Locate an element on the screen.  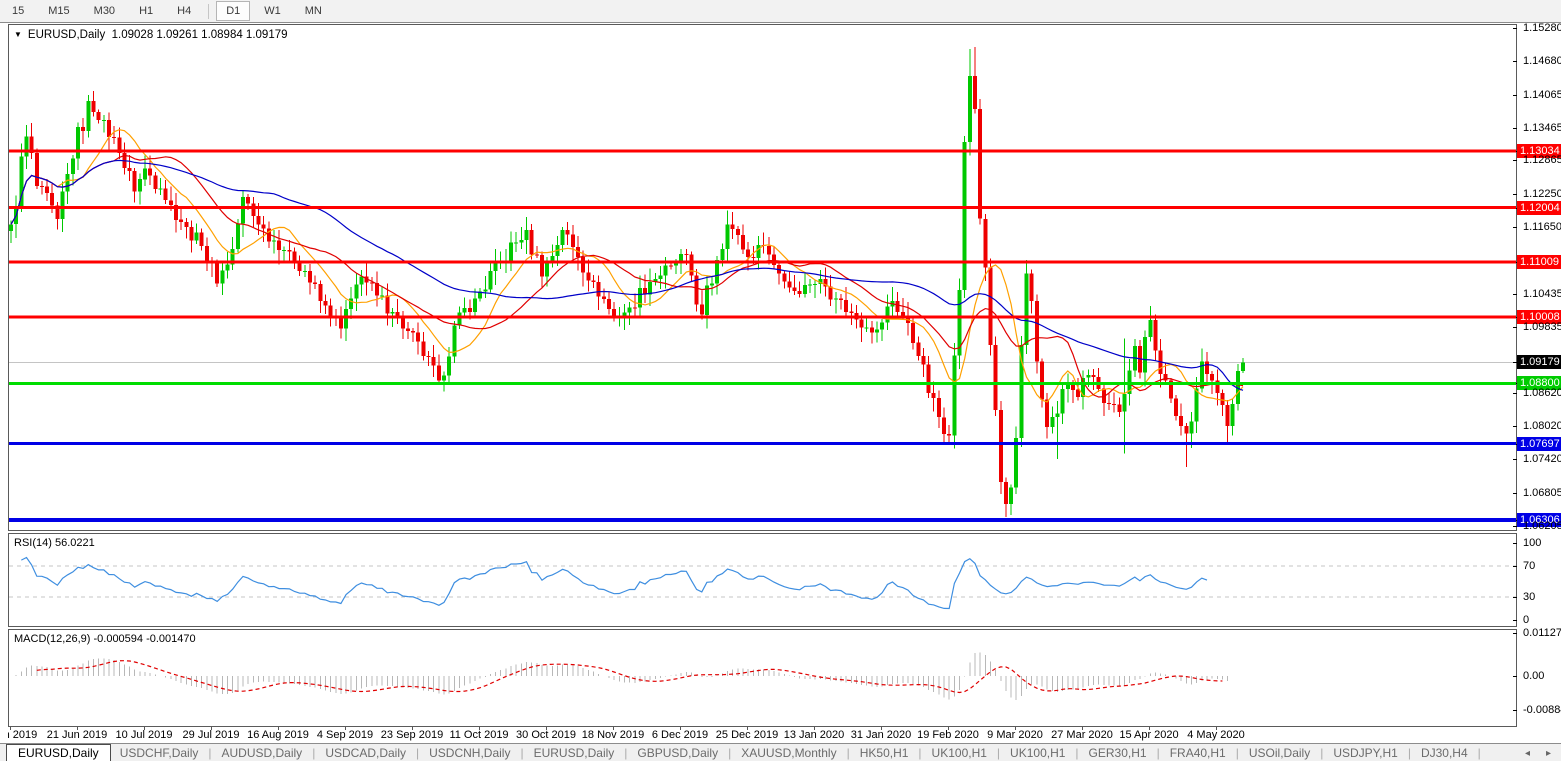
date-axis-label: 11 Oct 2019 is located at coordinates (479, 735).